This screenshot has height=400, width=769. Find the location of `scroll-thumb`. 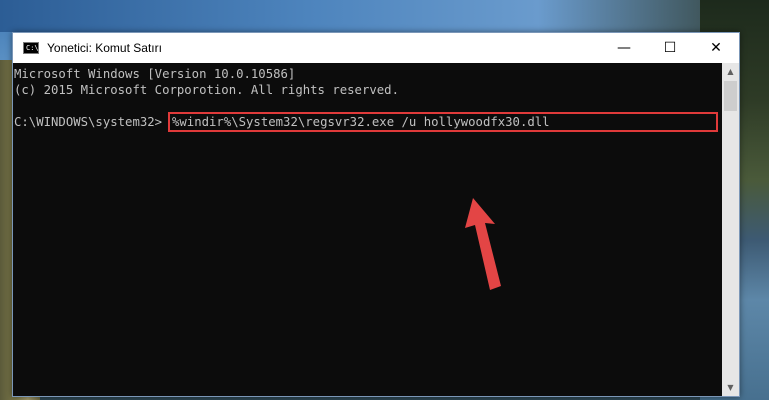

scroll-thumb is located at coordinates (730, 96).